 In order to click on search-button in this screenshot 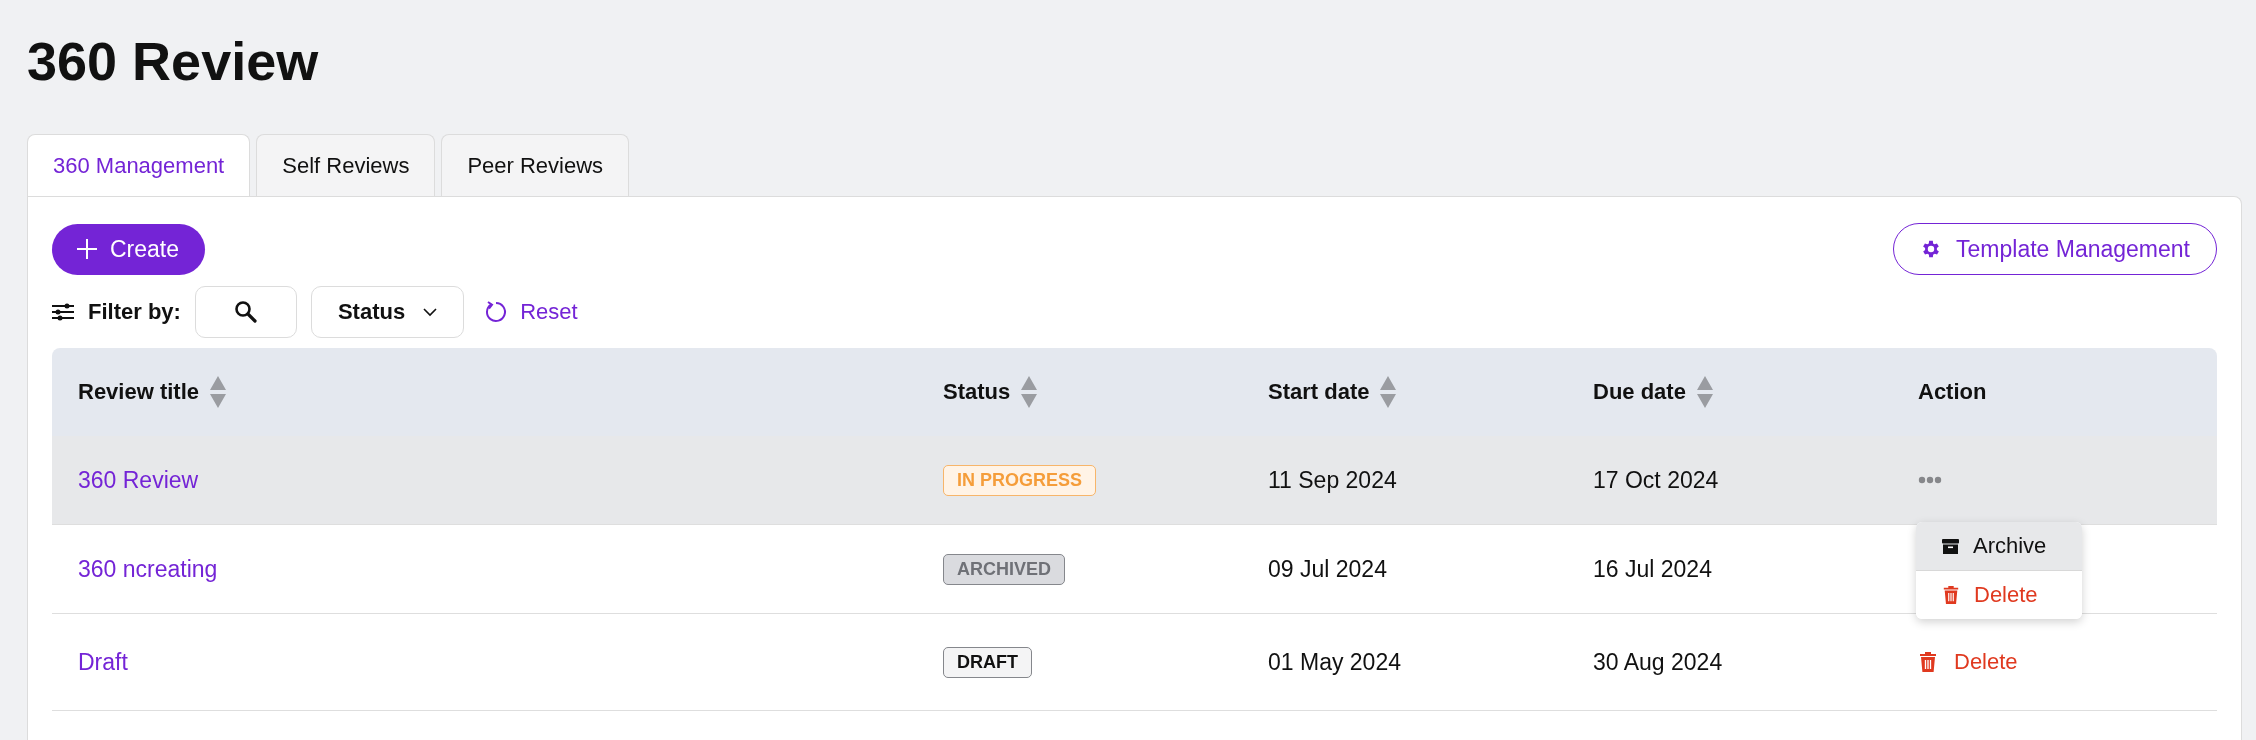, I will do `click(245, 312)`.